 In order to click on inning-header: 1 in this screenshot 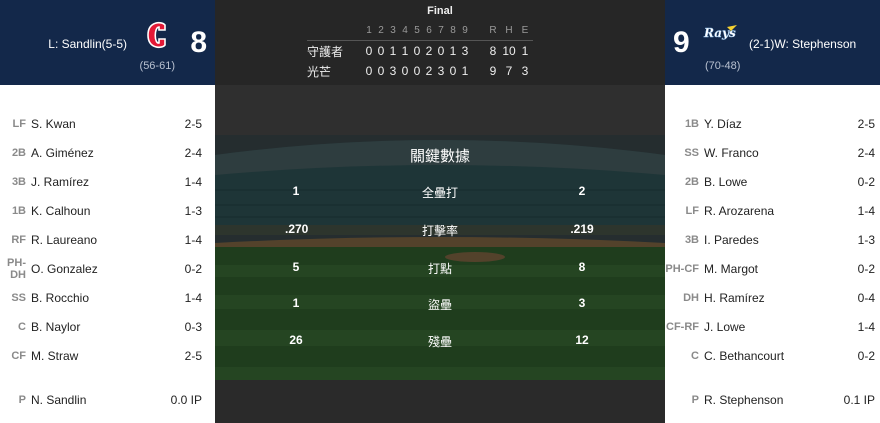, I will do `click(369, 30)`.